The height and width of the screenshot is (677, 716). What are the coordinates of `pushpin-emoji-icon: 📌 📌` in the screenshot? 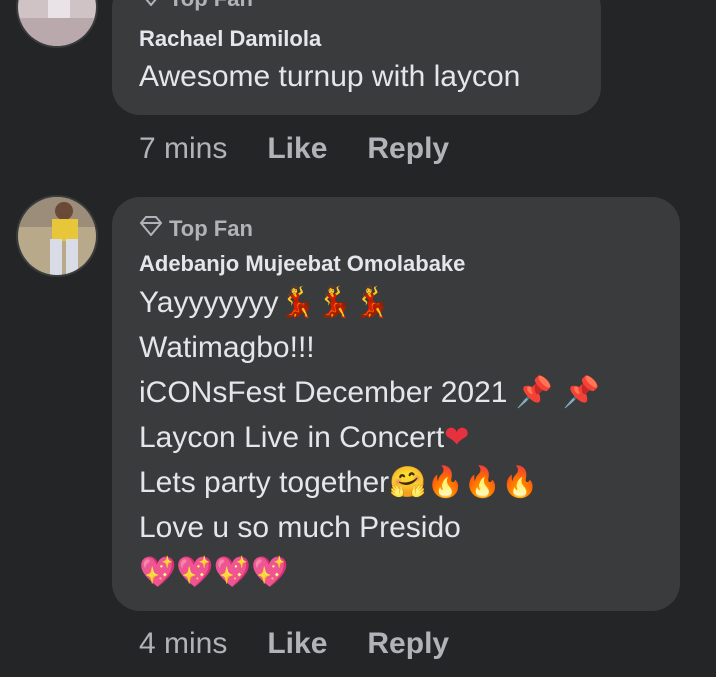 It's located at (558, 392).